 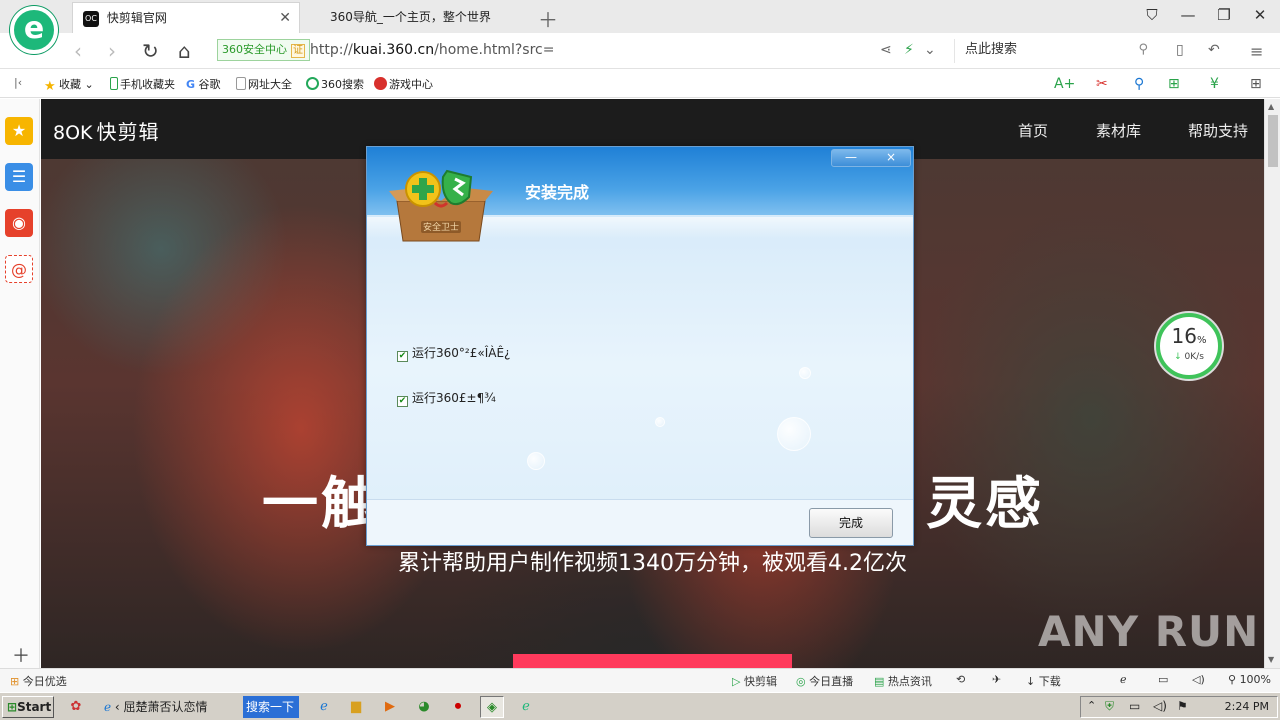 I want to click on dialog-minimize-icon: —, so click(x=851, y=158).